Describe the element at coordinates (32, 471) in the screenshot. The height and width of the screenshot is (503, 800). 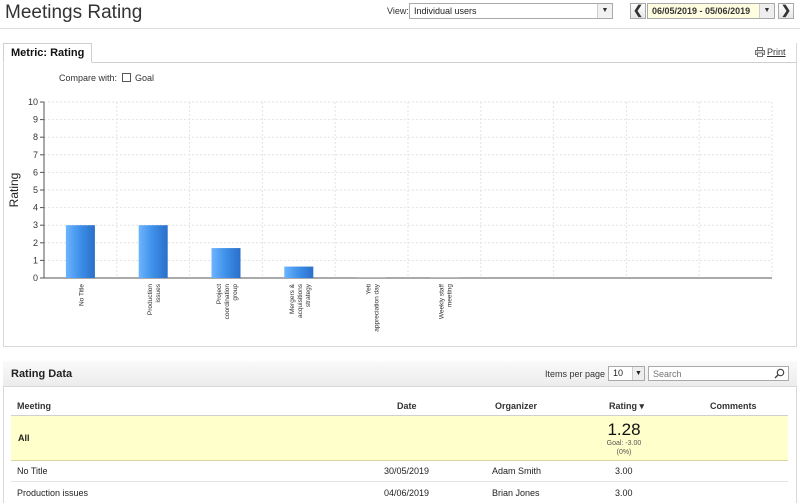
I see `row-1-meeting: No Title` at that location.